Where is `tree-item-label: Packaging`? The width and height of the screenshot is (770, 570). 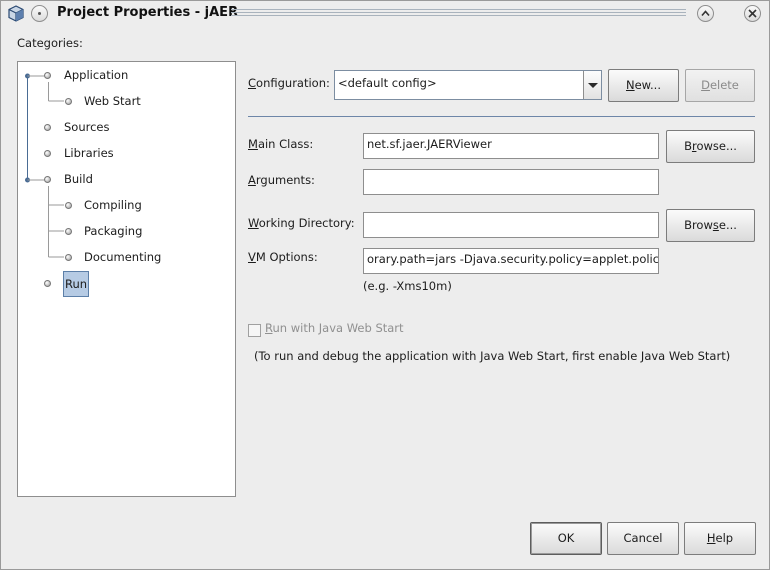
tree-item-label: Packaging is located at coordinates (113, 231).